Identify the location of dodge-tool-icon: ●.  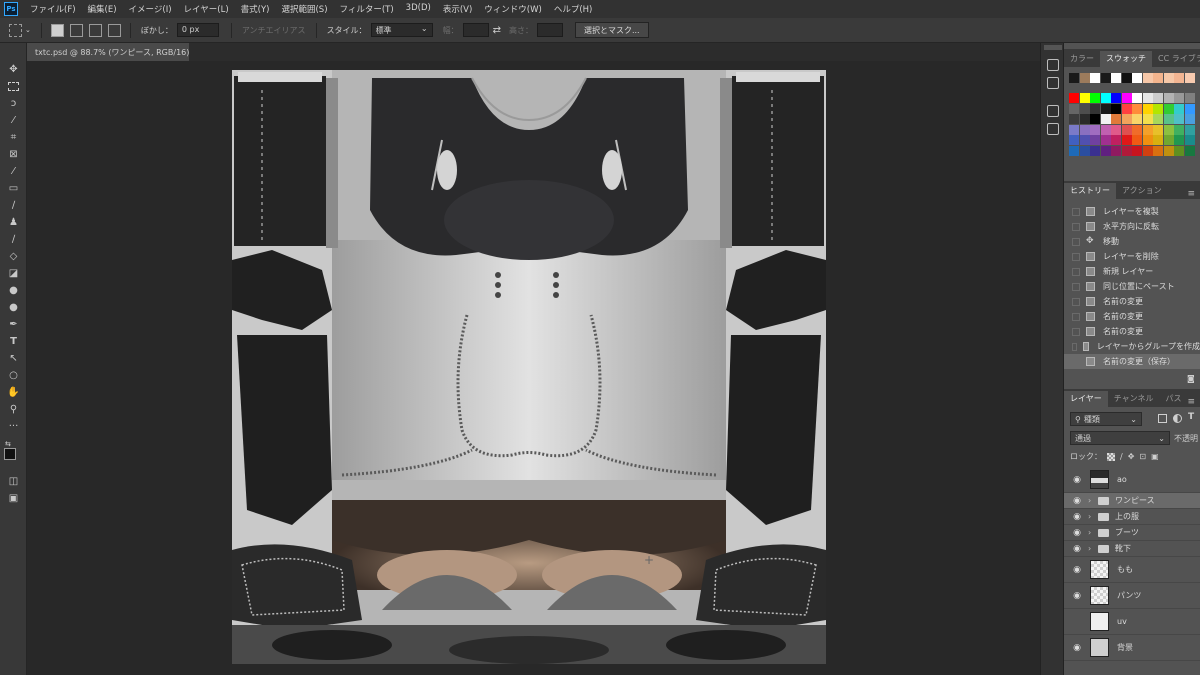
(13, 307).